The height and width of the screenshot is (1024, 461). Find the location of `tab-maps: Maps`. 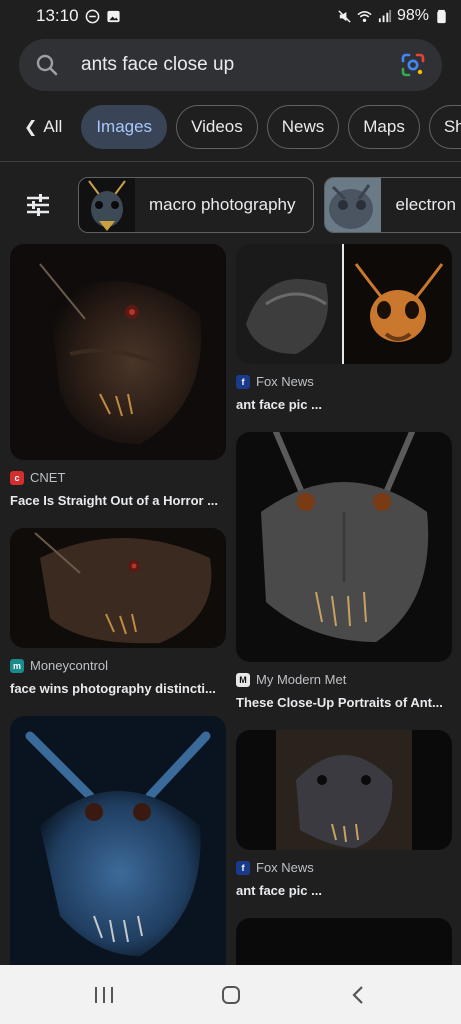

tab-maps: Maps is located at coordinates (384, 127).